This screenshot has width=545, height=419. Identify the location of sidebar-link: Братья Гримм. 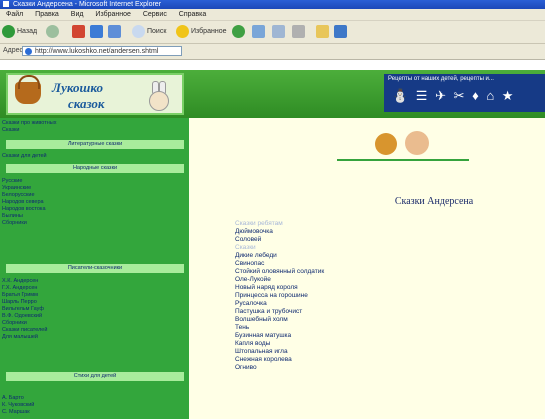
(20, 295).